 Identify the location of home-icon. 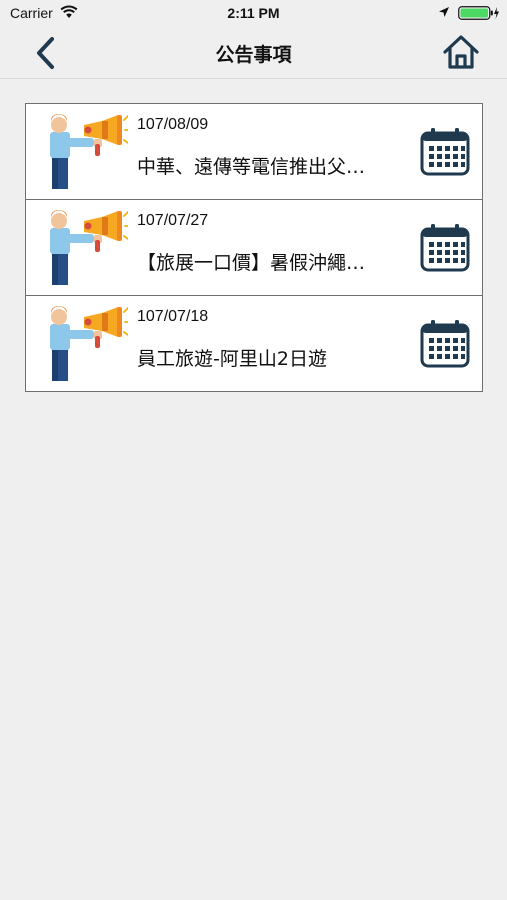
(461, 52).